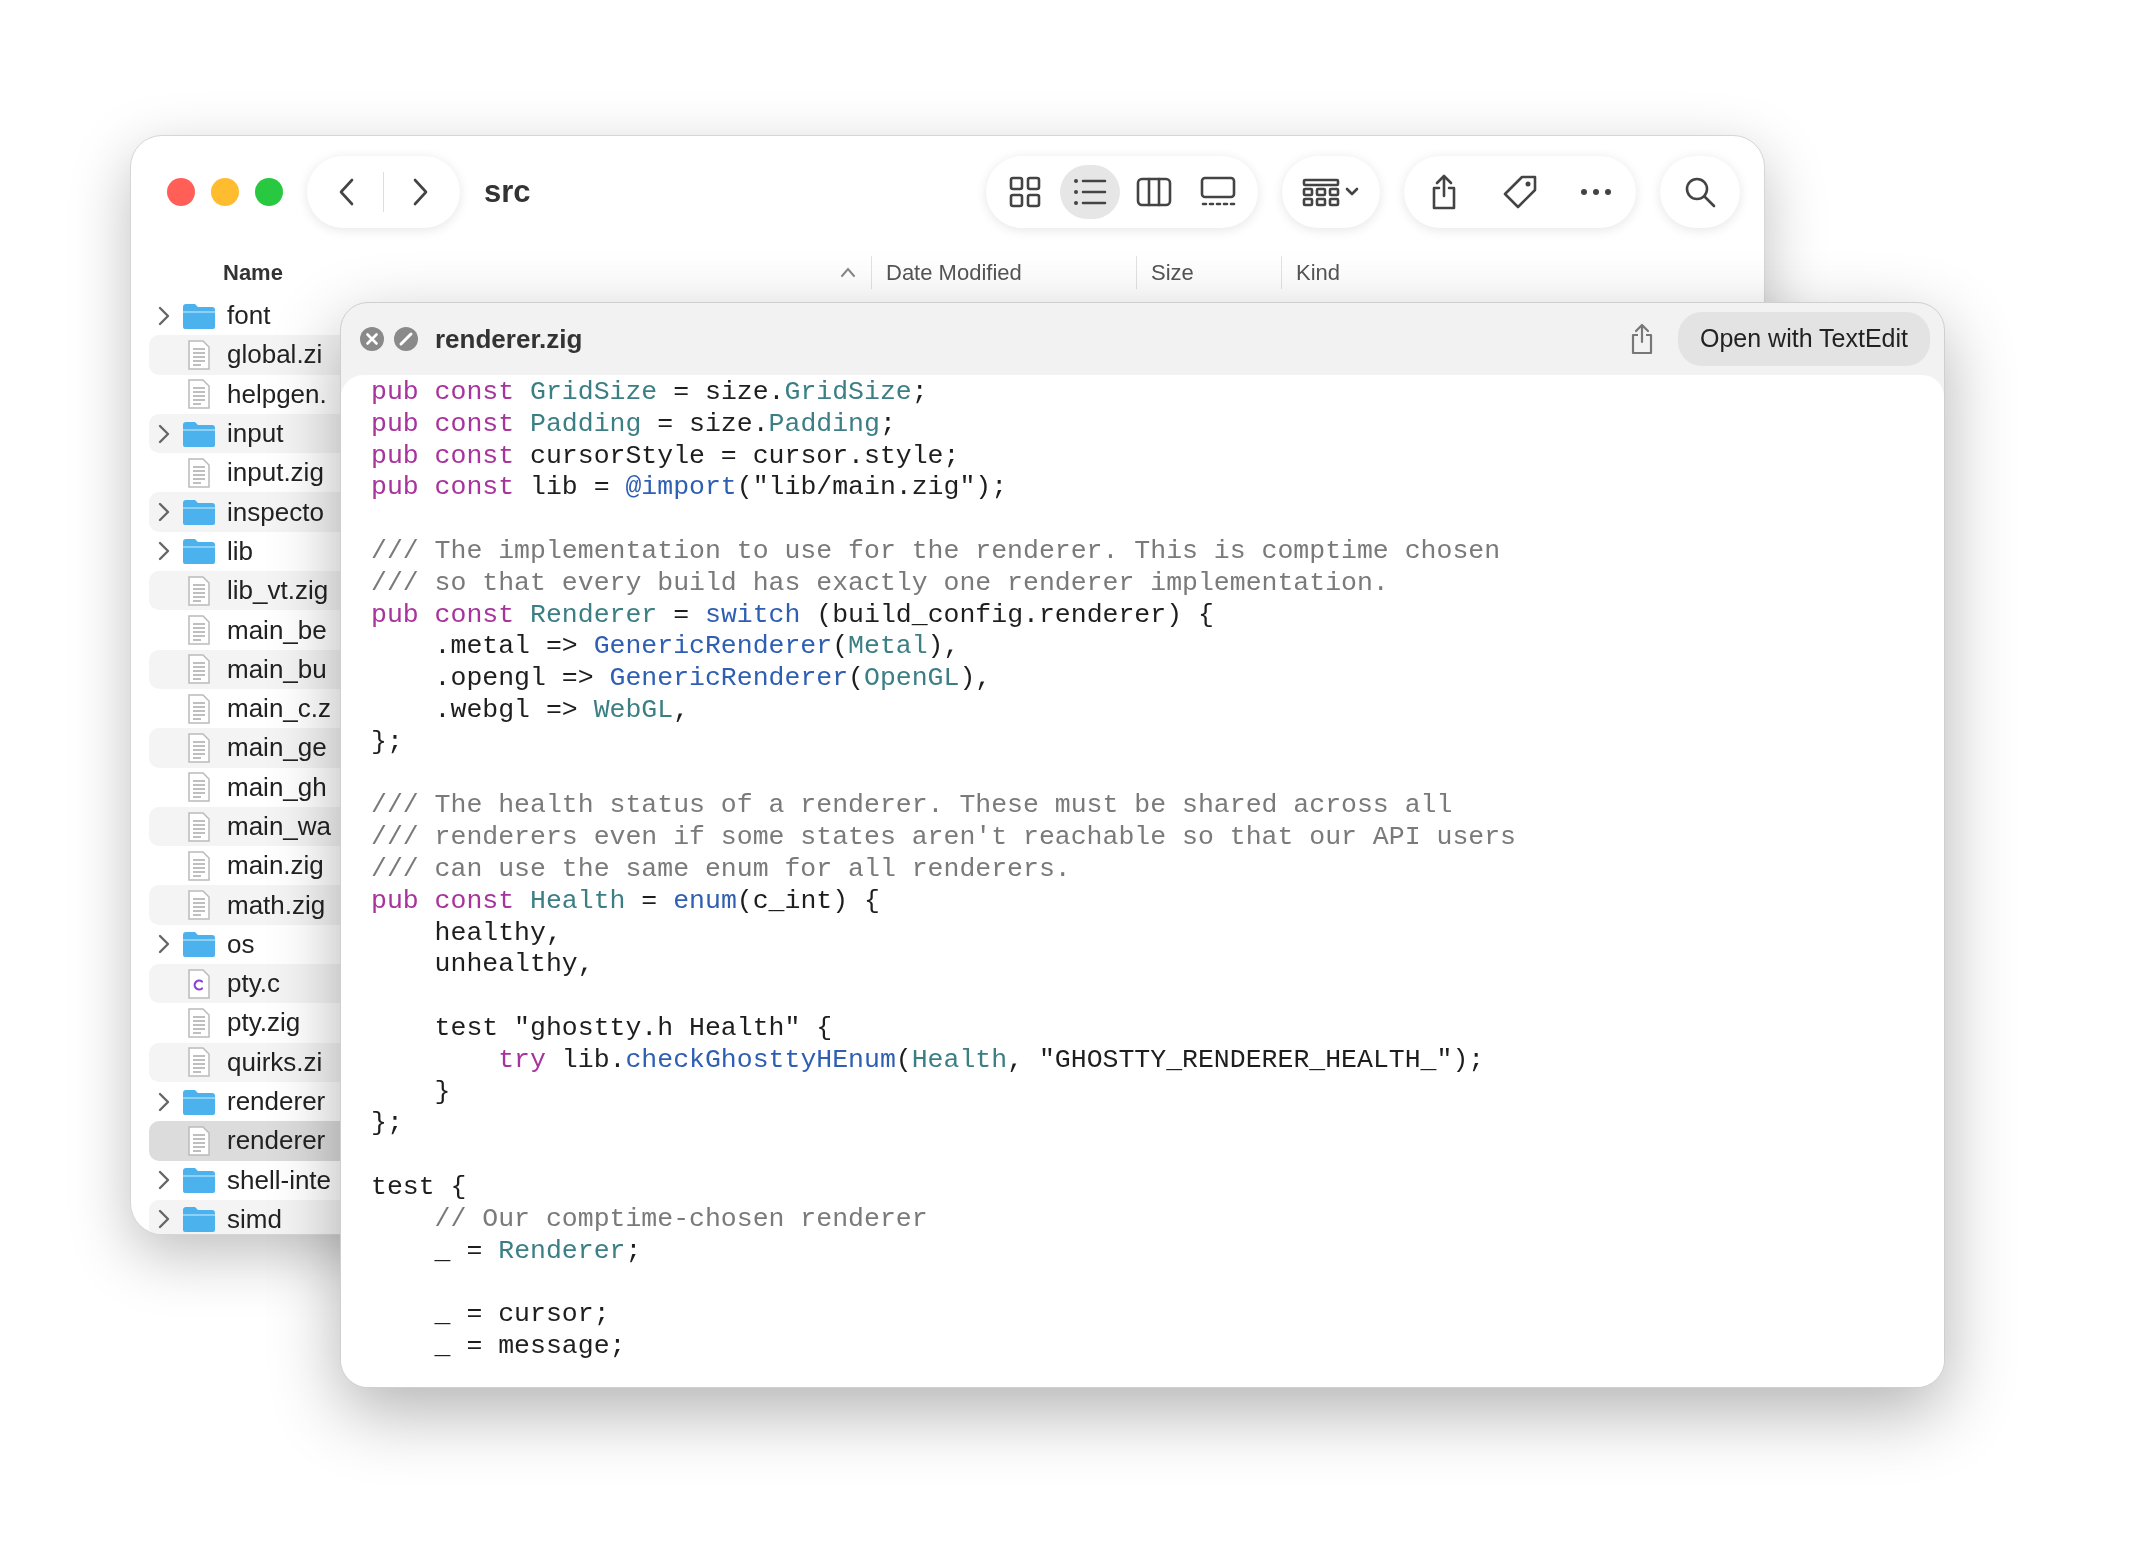  I want to click on code-line: /// The health status of a renderer. These must be shared across all, so click(912, 806).